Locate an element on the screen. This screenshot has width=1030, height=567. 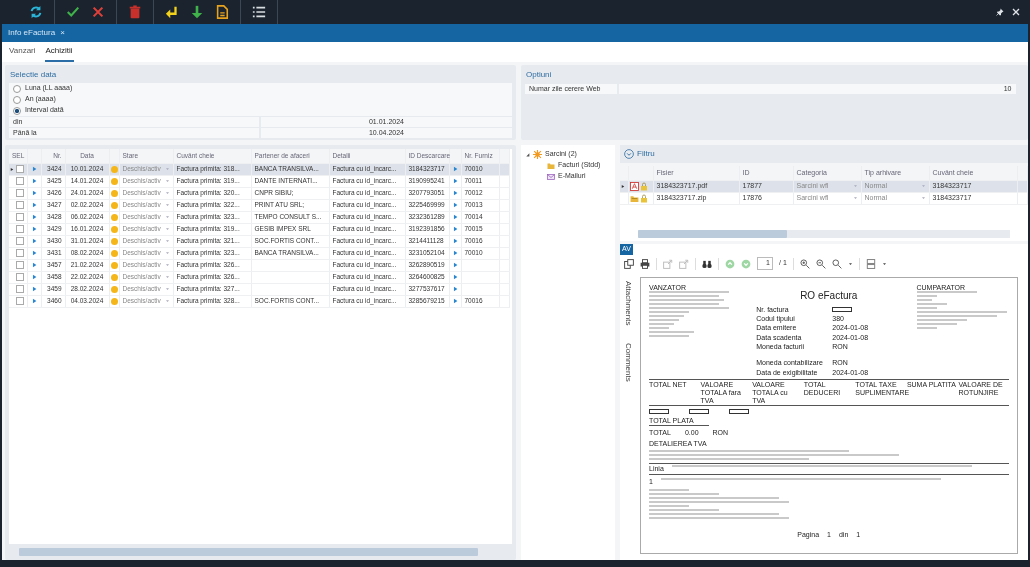
tab: Vanzari is located at coordinates (22, 53).